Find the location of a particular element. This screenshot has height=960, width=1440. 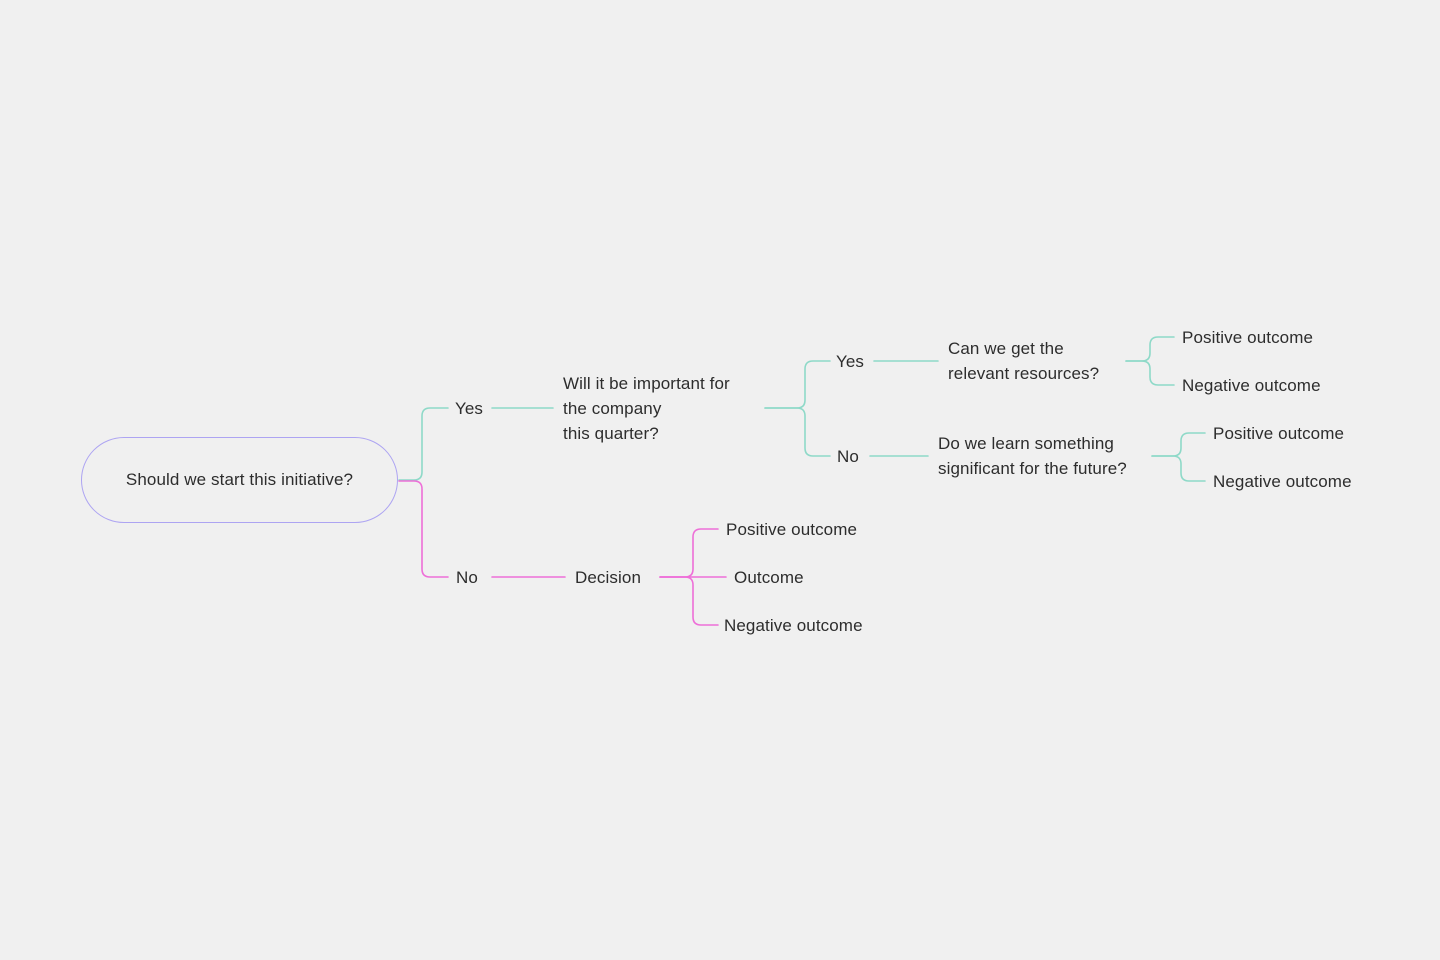

node-dec: Decision is located at coordinates (608, 577).